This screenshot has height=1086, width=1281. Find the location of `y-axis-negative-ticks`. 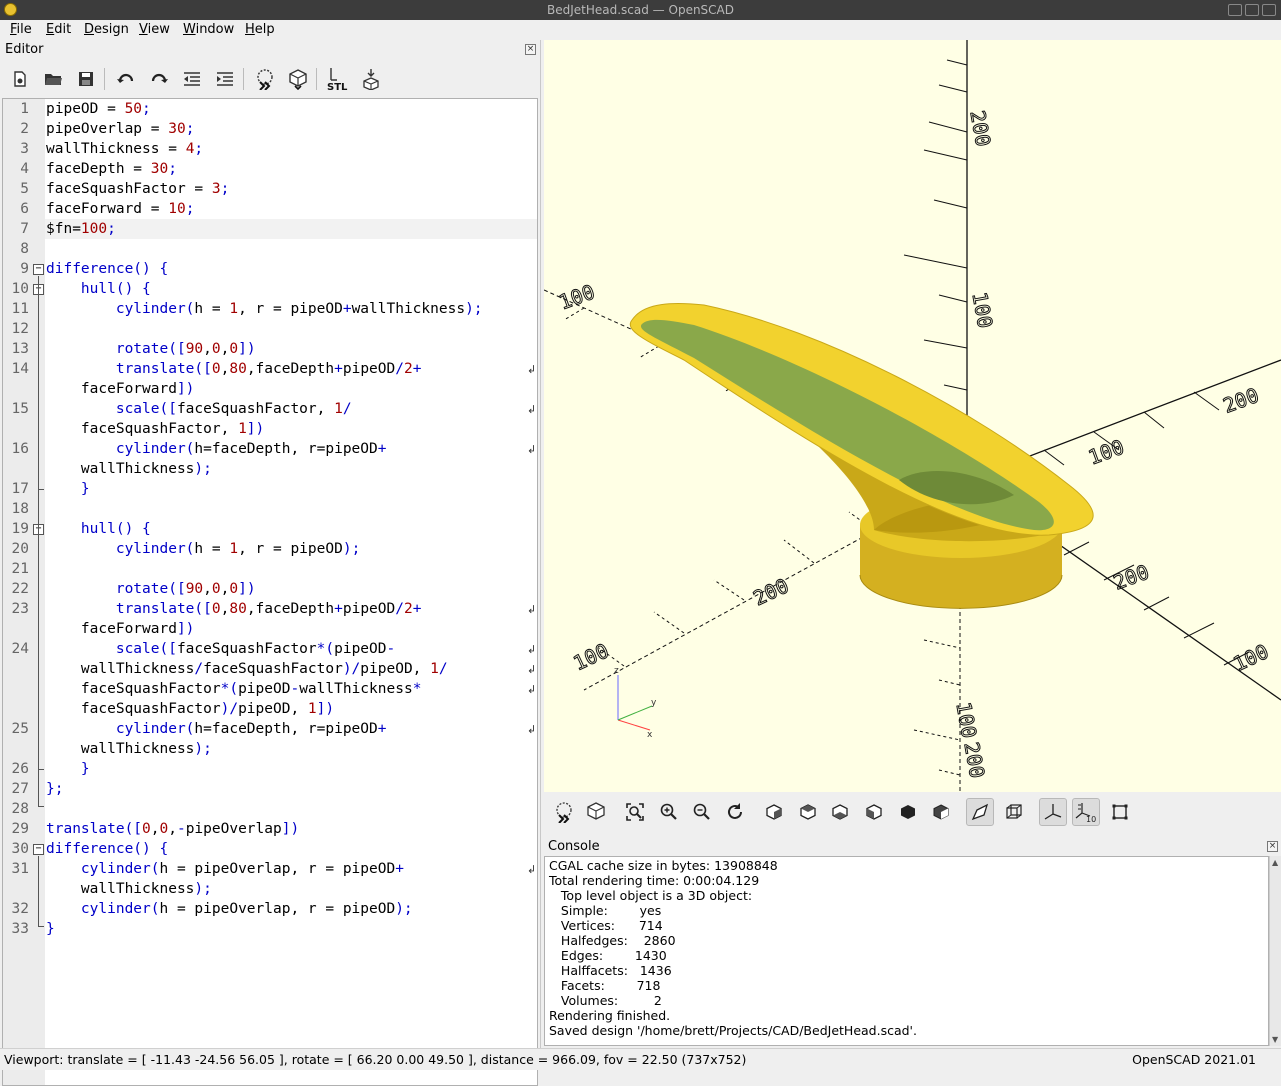

y-axis-negative-ticks is located at coordinates (736, 589).